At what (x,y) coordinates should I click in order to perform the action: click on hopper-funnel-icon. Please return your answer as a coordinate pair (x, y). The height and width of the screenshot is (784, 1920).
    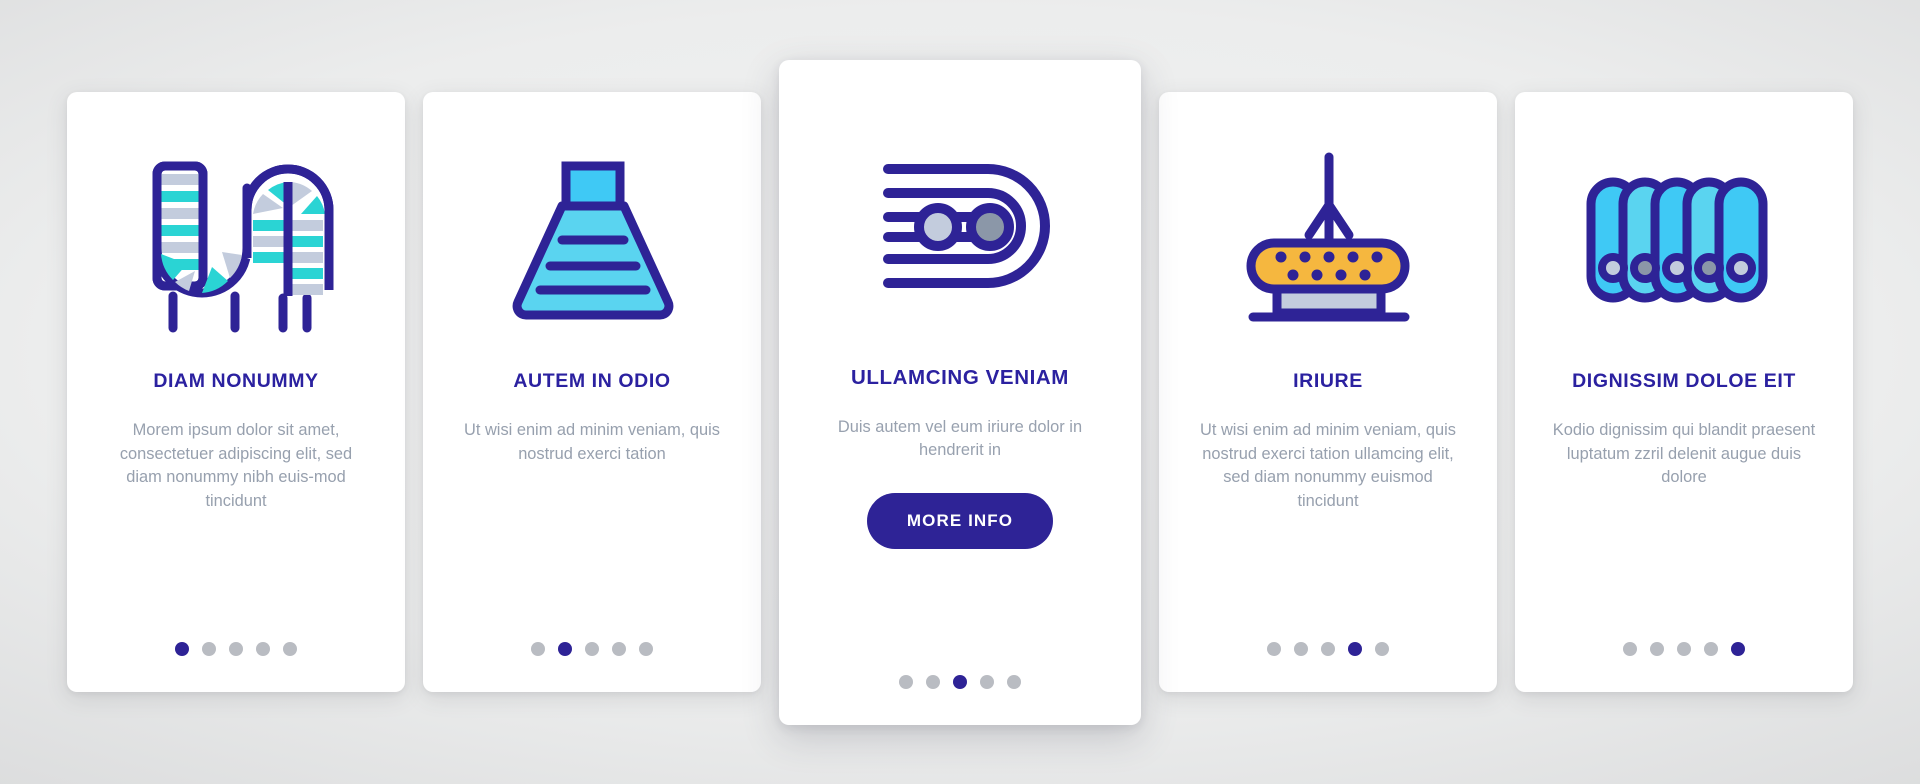
    Looking at the image, I should click on (592, 243).